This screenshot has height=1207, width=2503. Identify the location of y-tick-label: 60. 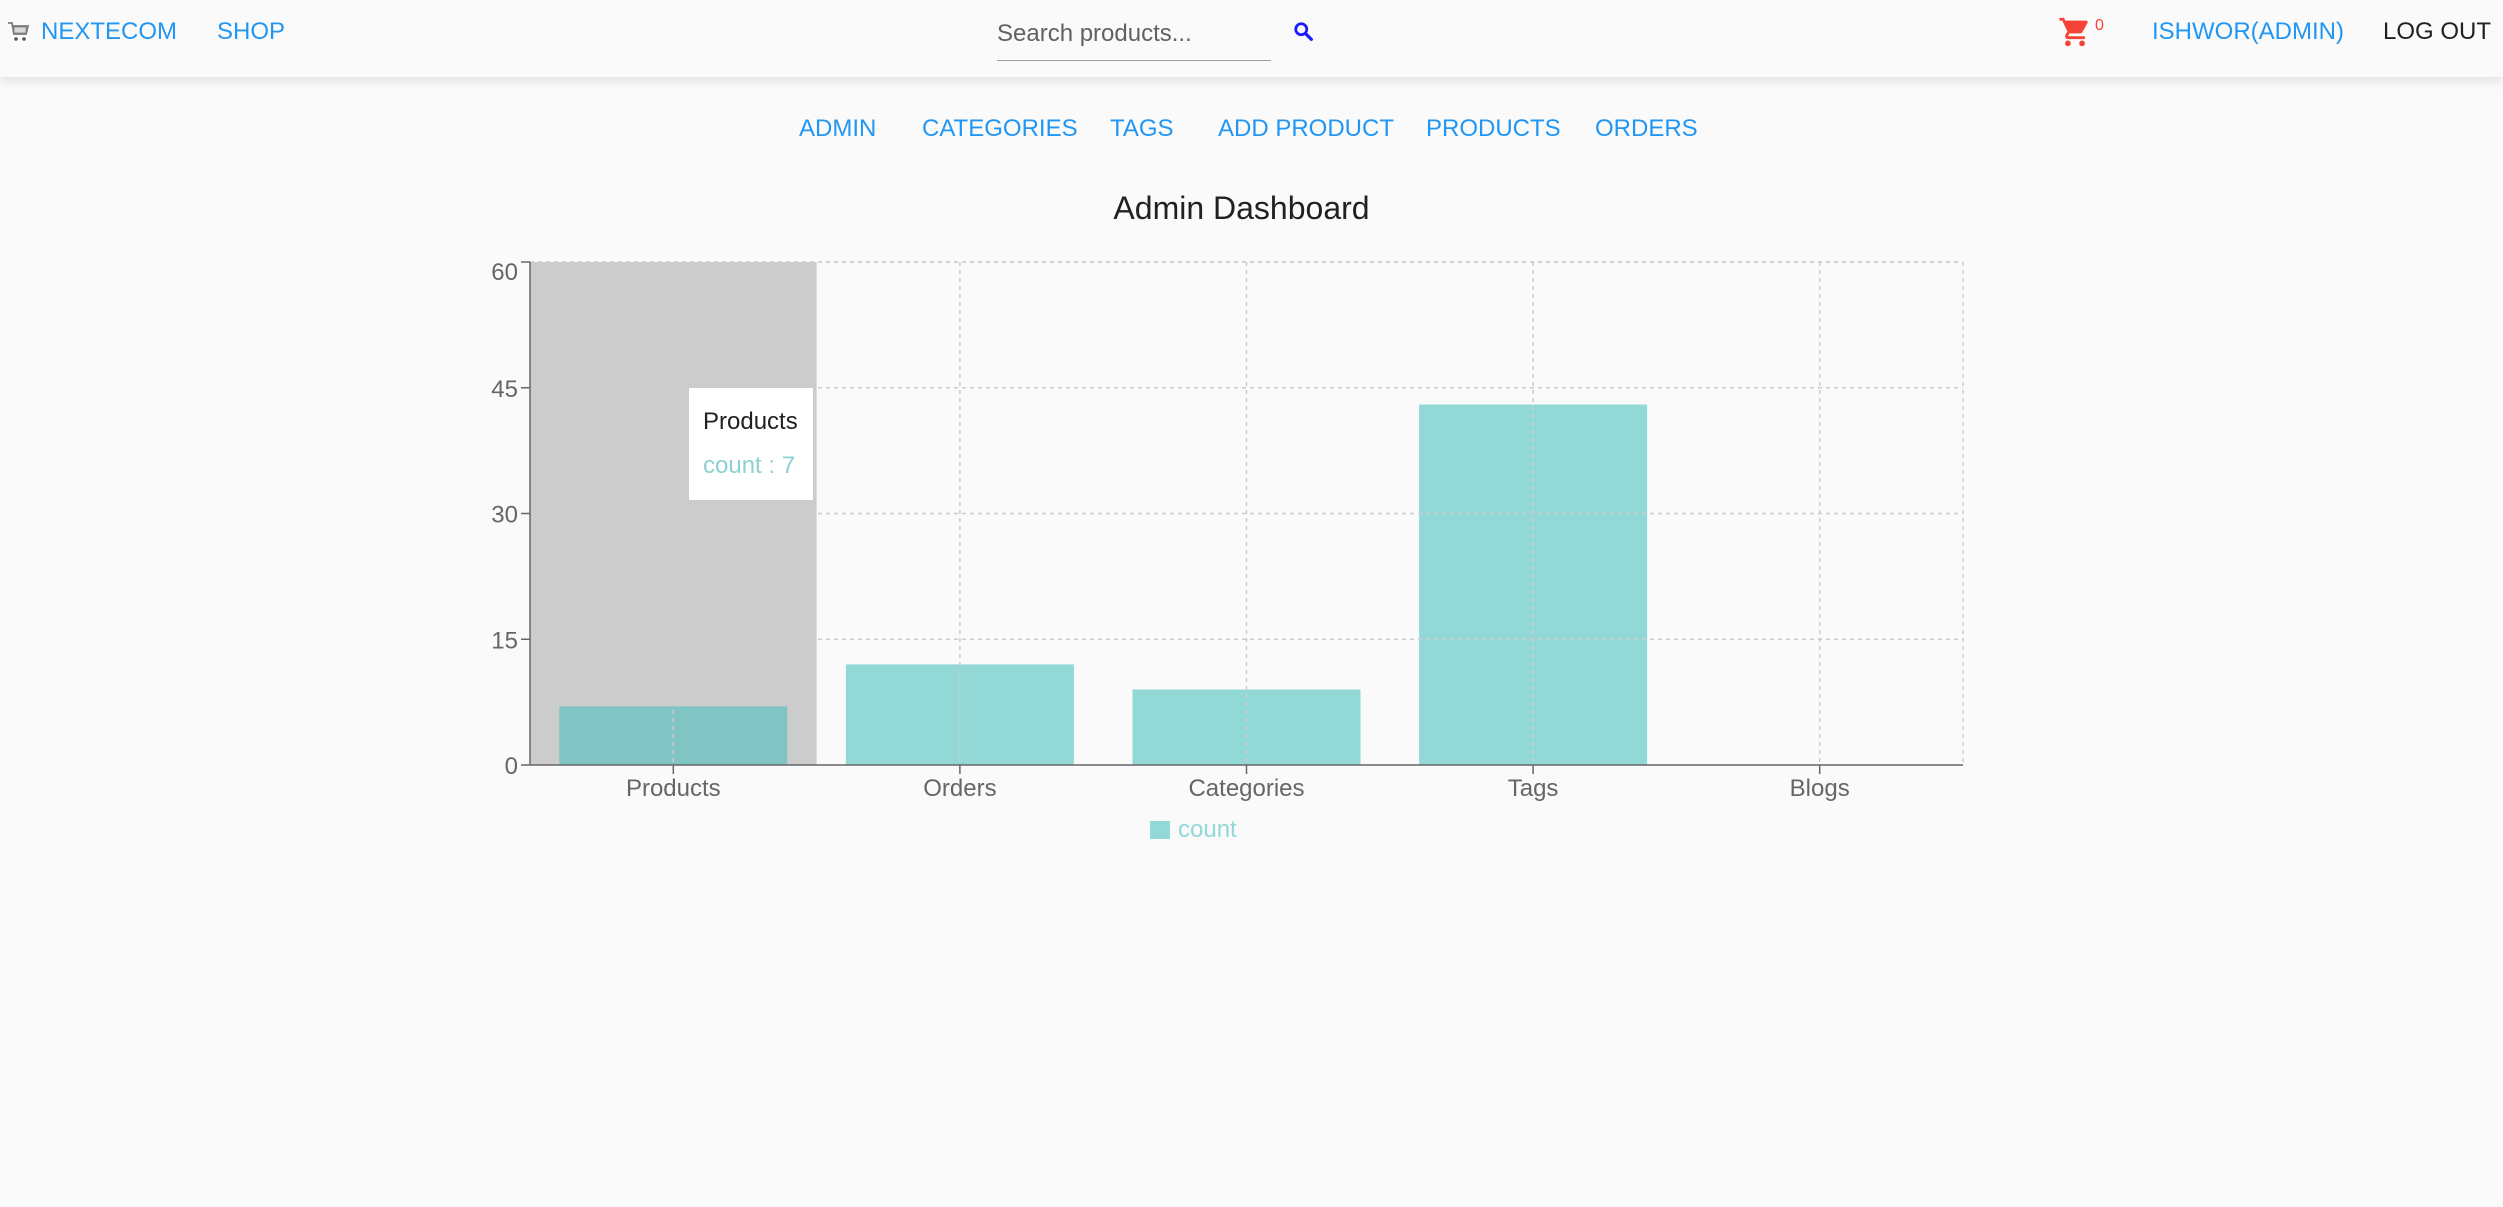
(504, 272).